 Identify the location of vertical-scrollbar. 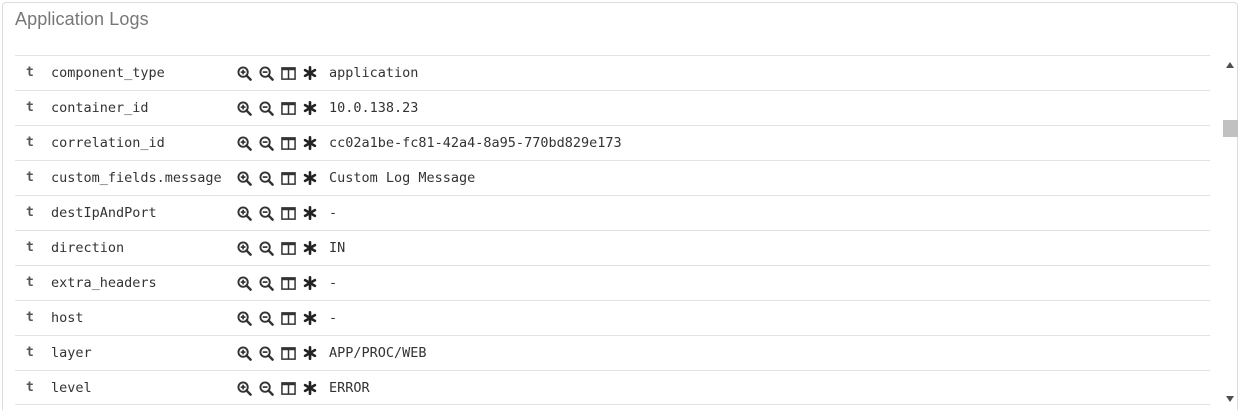
(1230, 232).